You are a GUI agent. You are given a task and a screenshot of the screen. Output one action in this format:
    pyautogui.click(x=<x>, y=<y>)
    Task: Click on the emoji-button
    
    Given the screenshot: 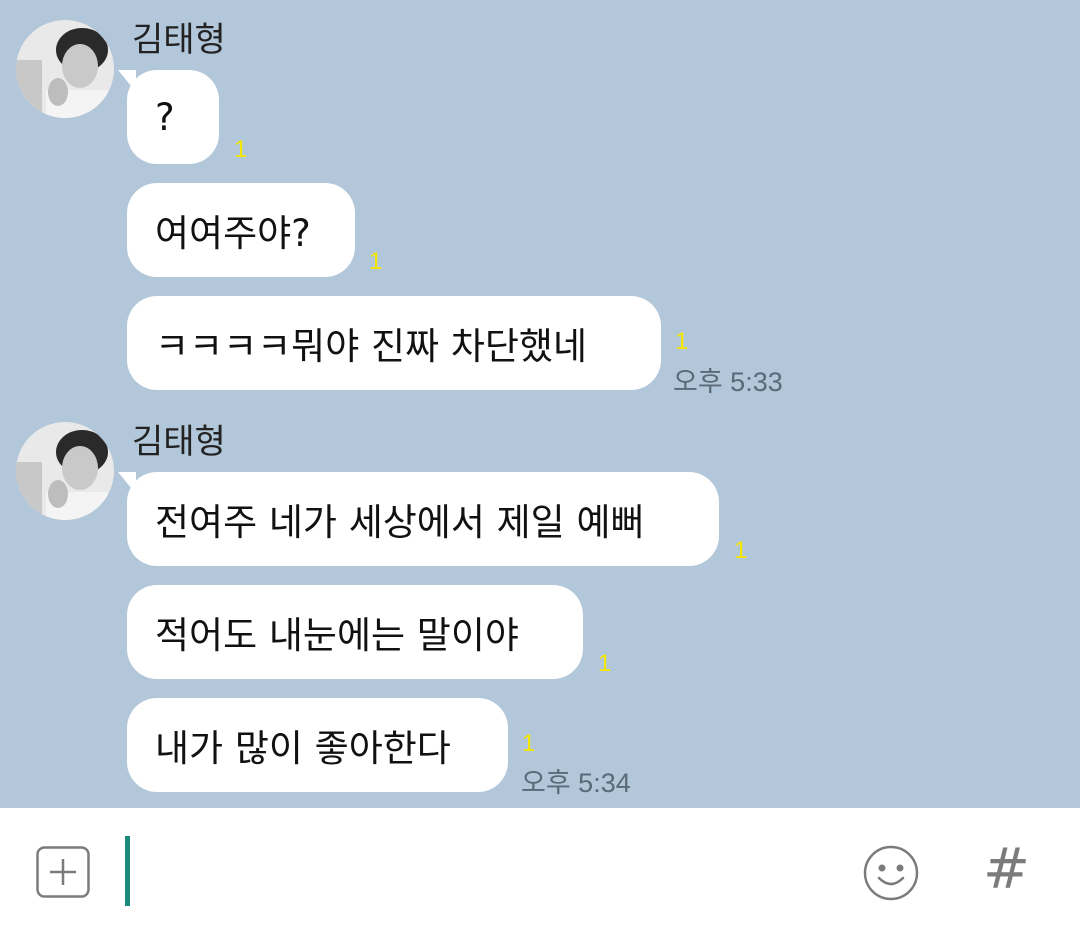 What is the action you would take?
    pyautogui.click(x=891, y=873)
    